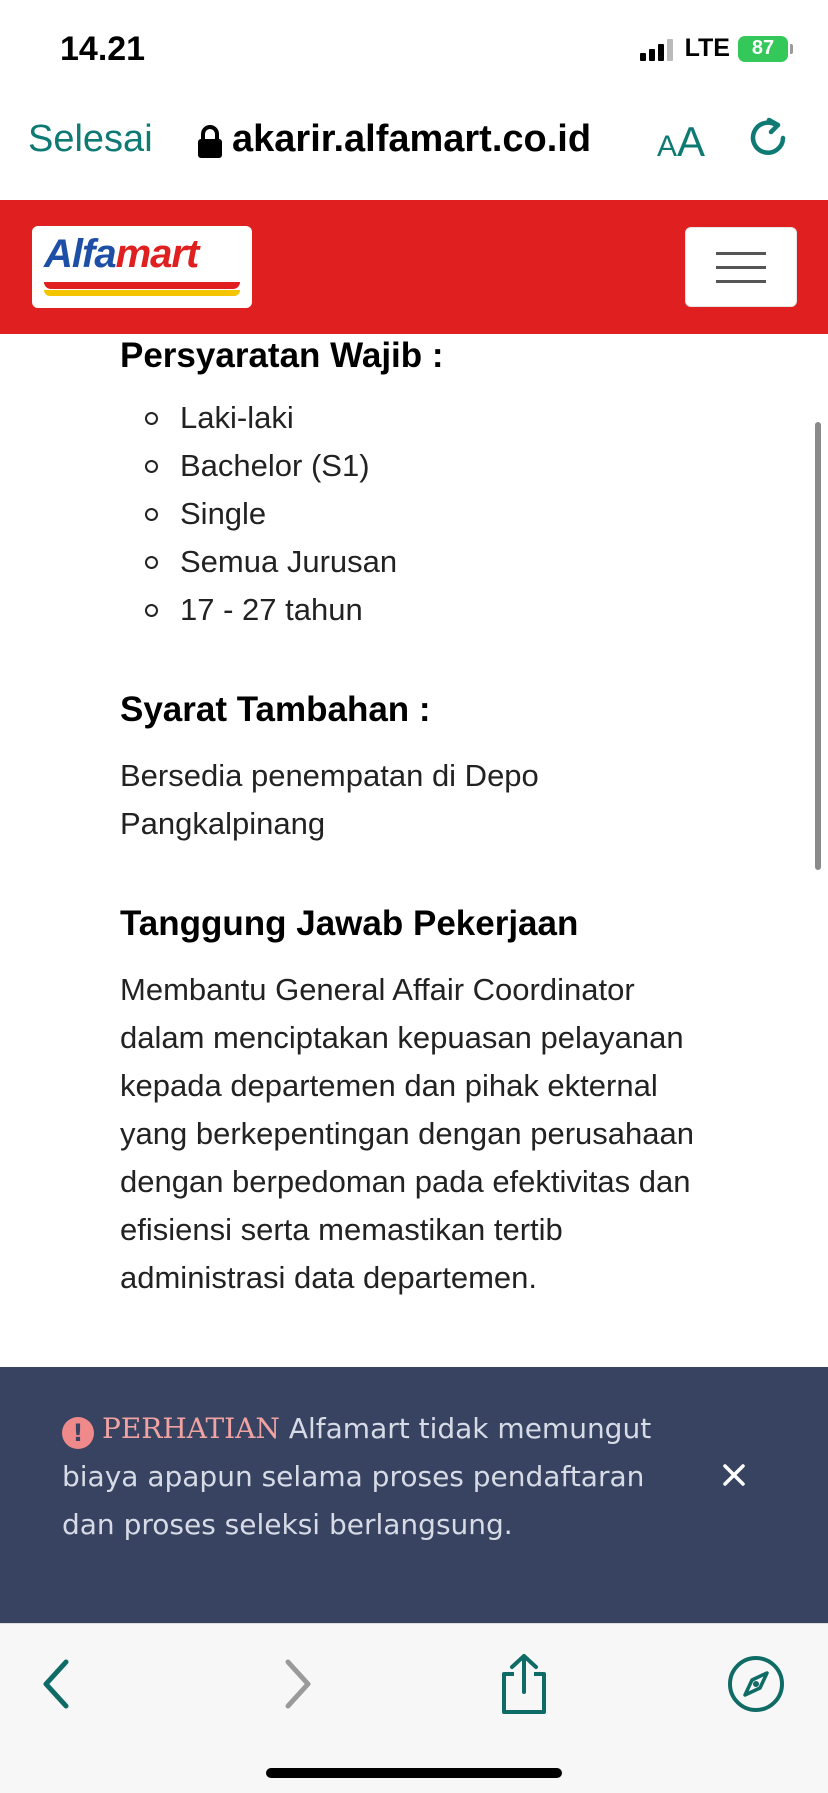 This screenshot has height=1793, width=828. I want to click on site-header: Alfamart, so click(414, 267).